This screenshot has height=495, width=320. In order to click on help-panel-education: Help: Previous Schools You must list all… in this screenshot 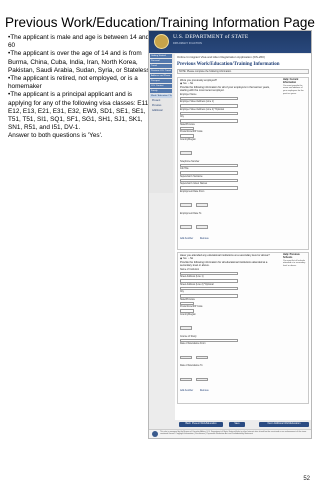, I will do `click(295, 260)`.